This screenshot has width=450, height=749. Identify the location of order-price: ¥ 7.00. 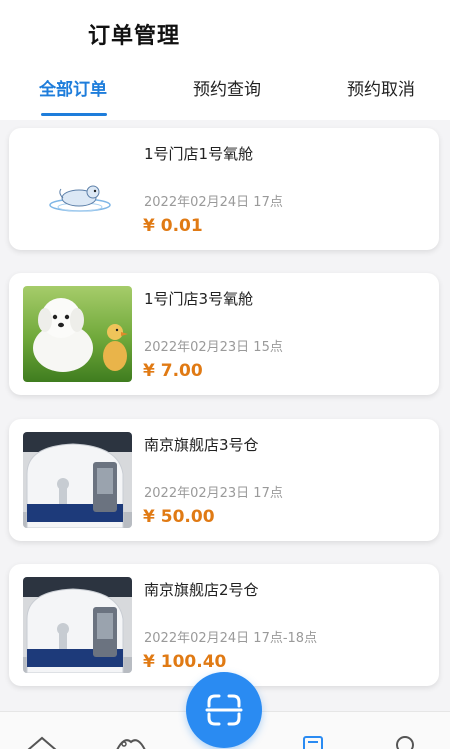
(173, 371).